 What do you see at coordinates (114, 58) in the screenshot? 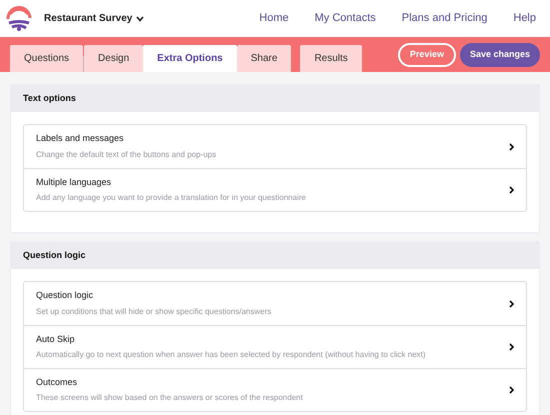
I see `tab: Design` at bounding box center [114, 58].